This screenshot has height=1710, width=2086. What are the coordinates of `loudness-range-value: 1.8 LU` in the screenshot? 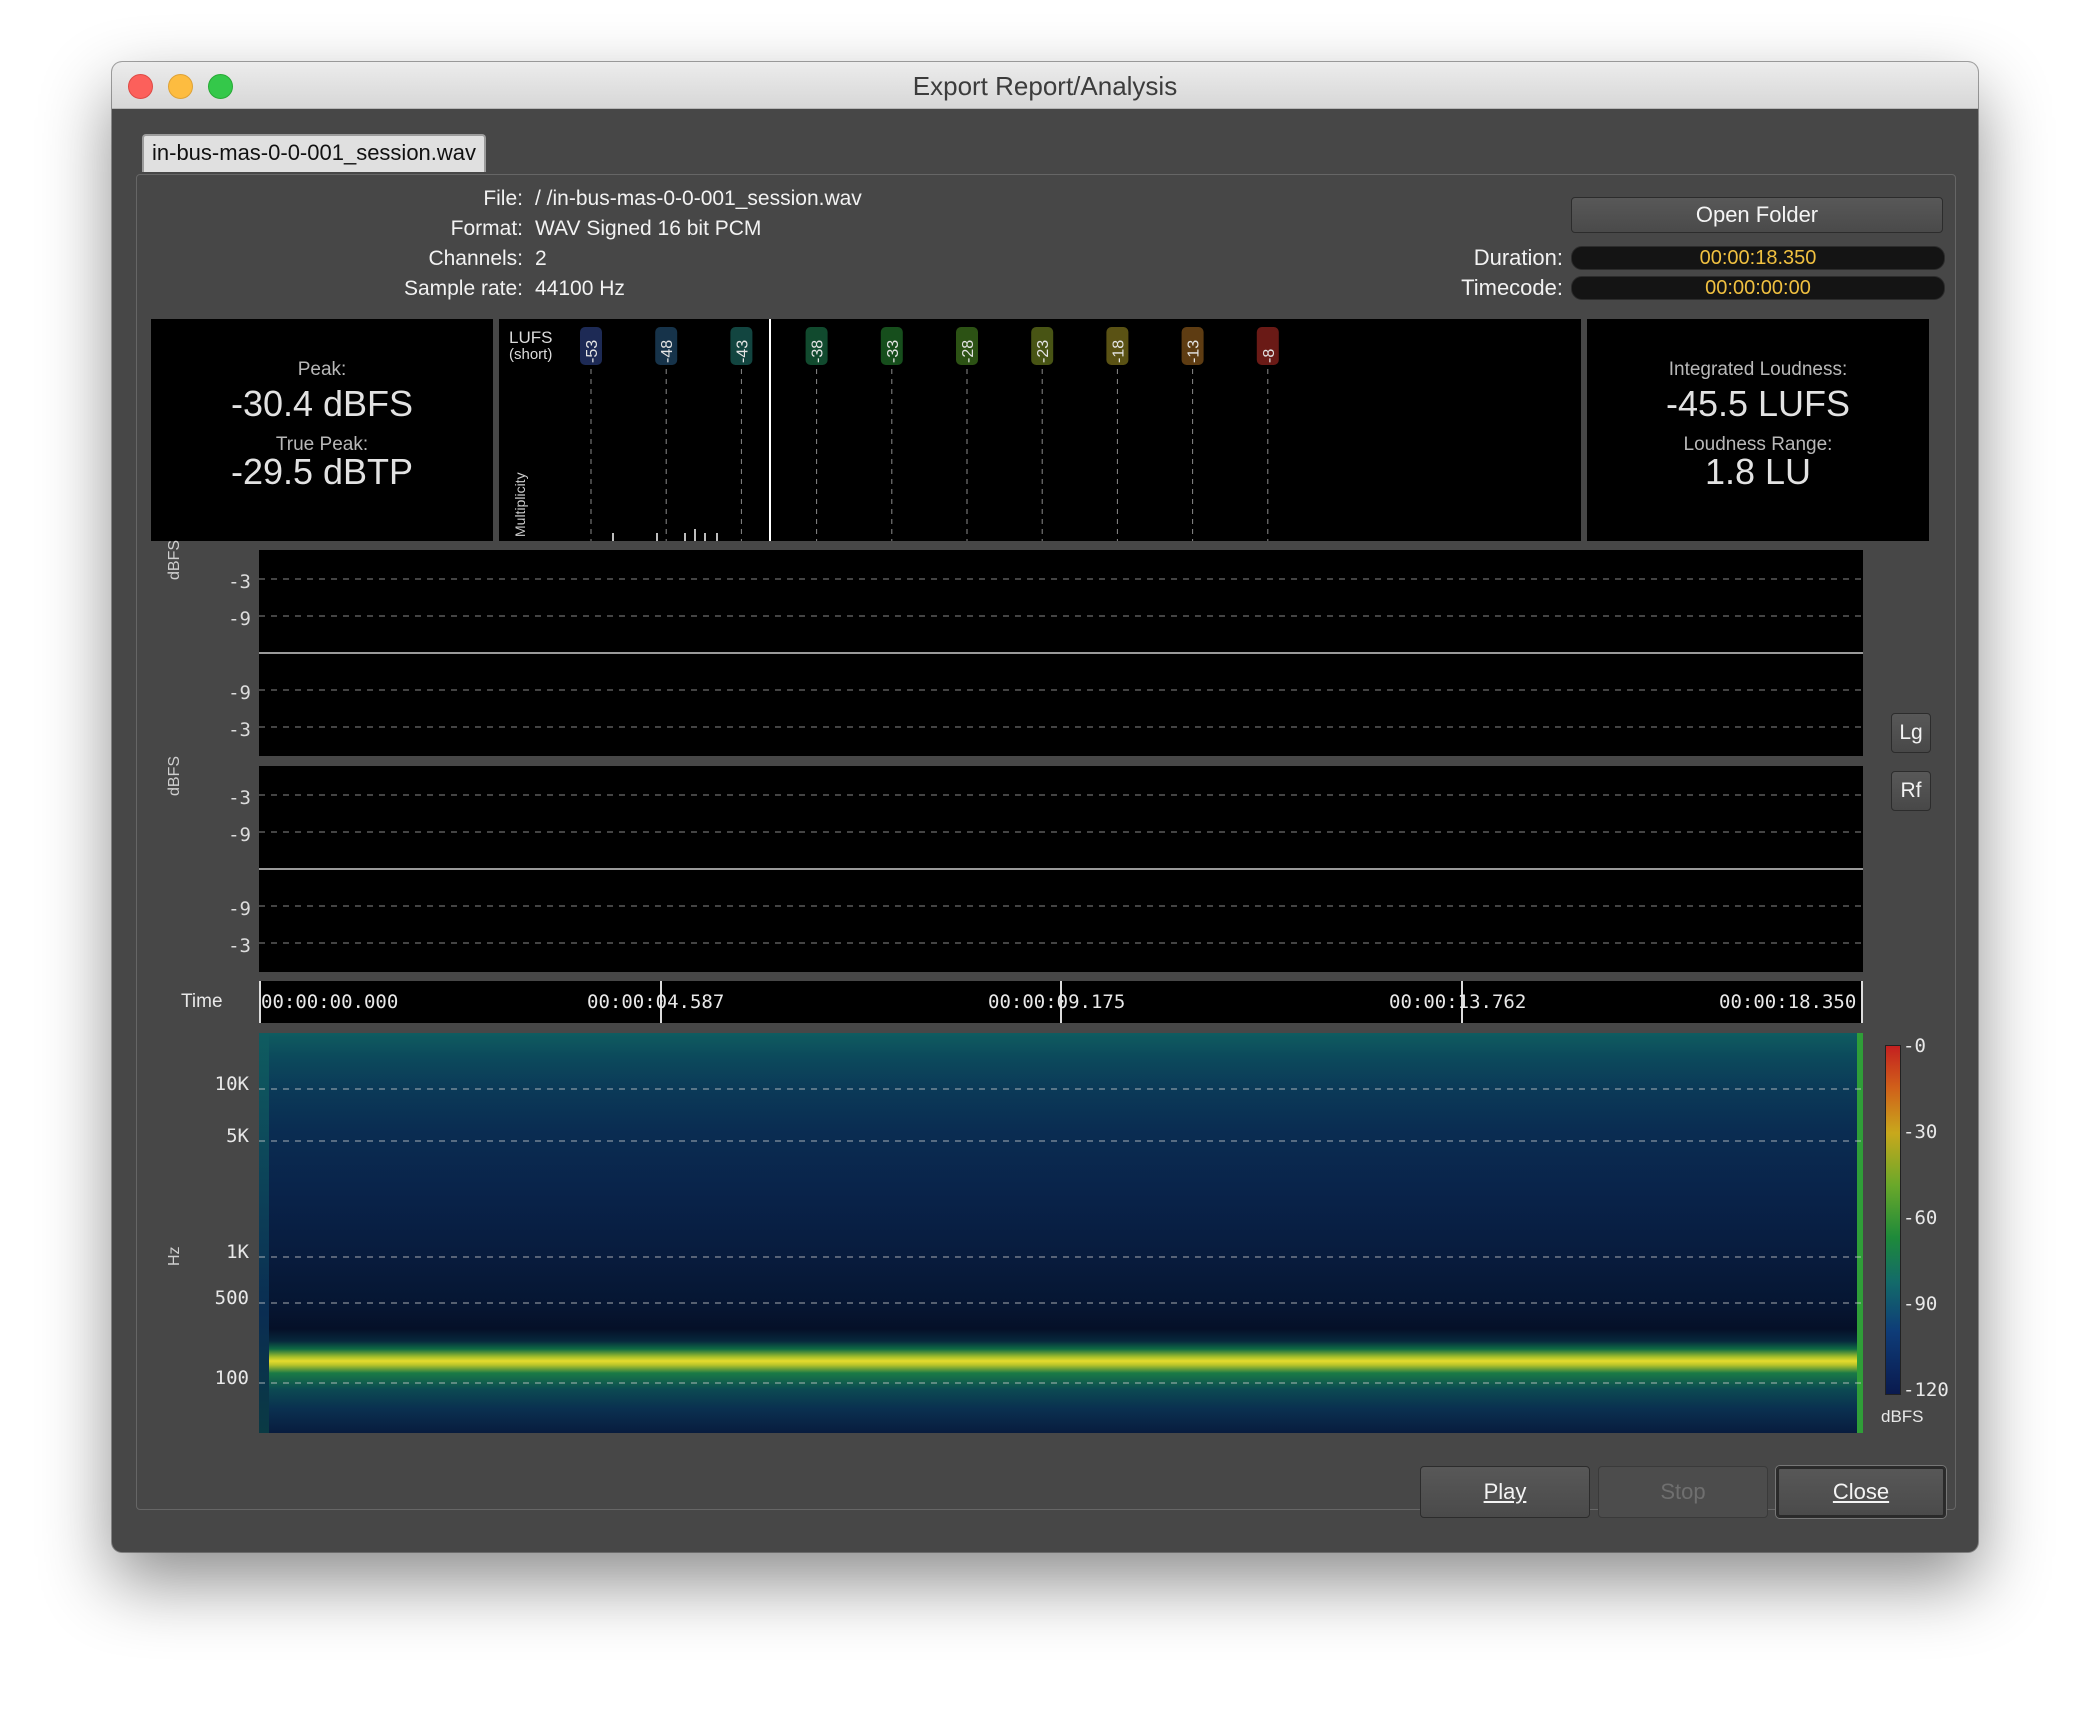 It's located at (1758, 471).